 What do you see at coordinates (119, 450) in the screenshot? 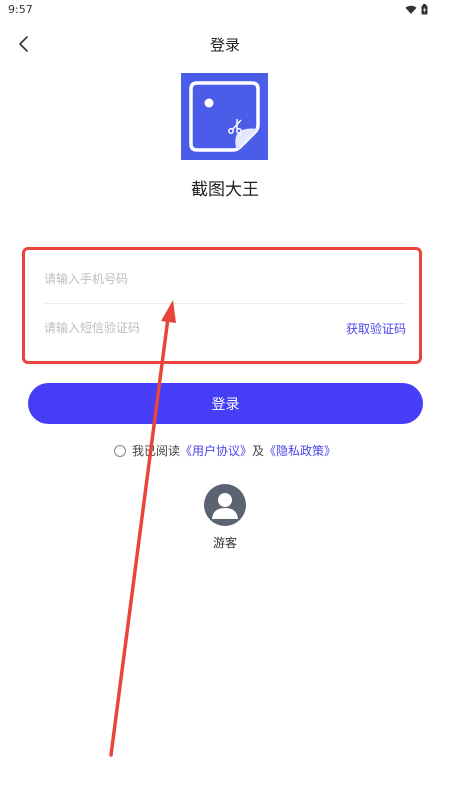
I see `agree-checkbox` at bounding box center [119, 450].